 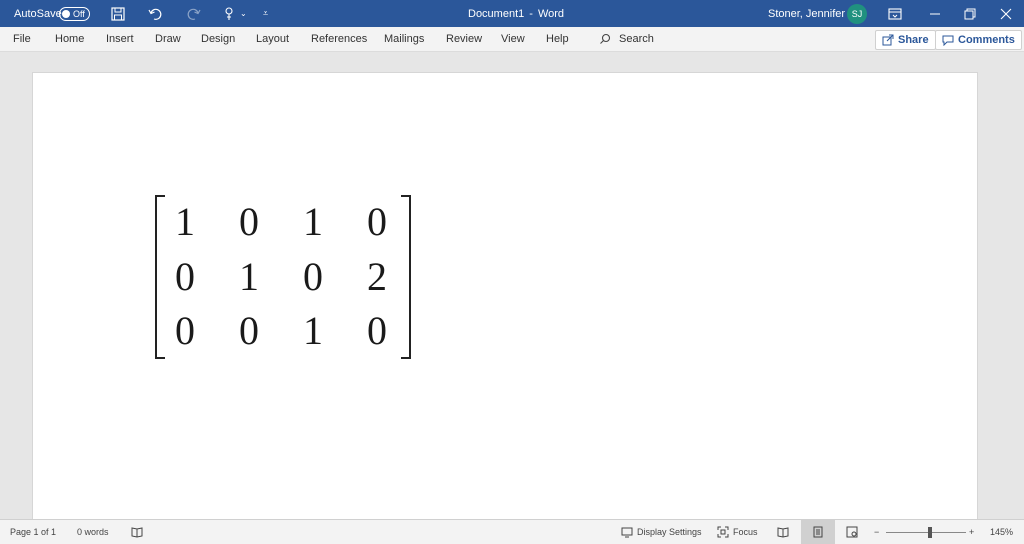 What do you see at coordinates (137, 532) in the screenshot?
I see `proofing-icon` at bounding box center [137, 532].